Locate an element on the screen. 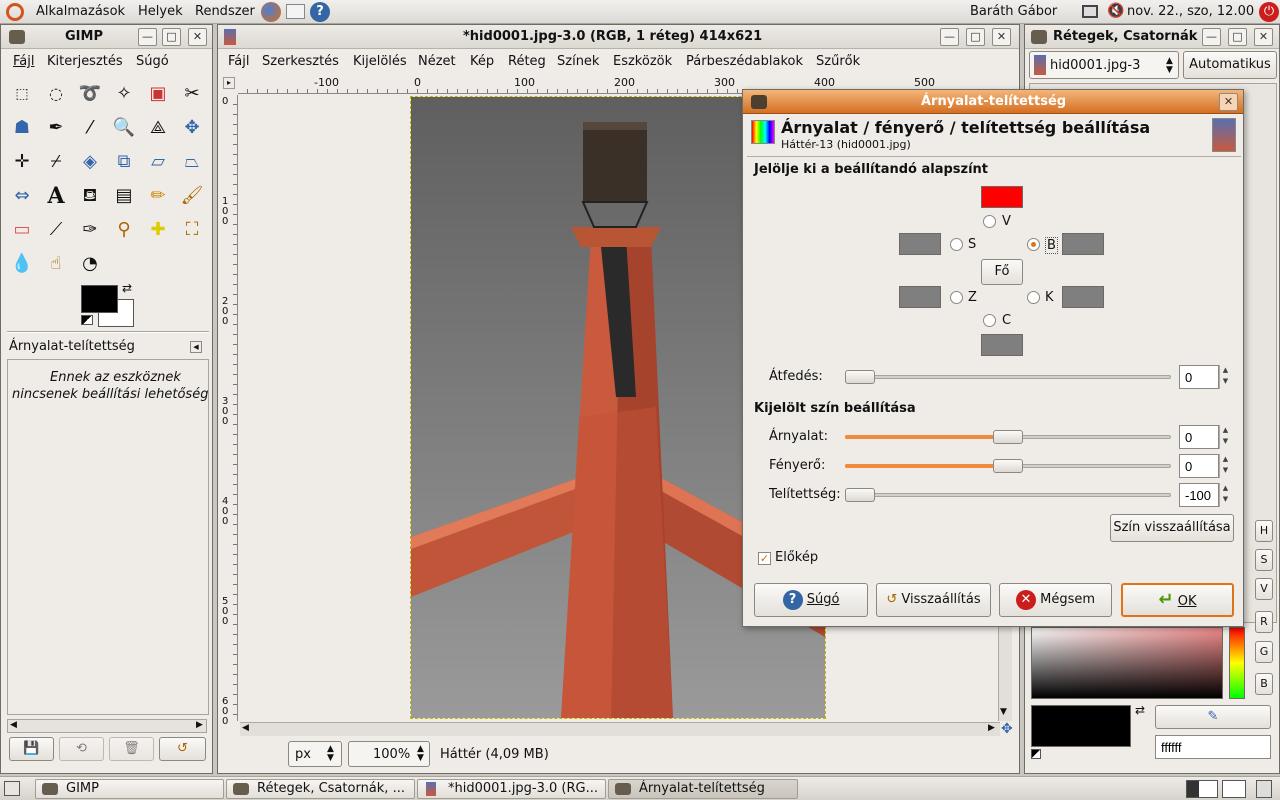 The height and width of the screenshot is (800, 1280). reset-options-button: ↺ is located at coordinates (182, 749).